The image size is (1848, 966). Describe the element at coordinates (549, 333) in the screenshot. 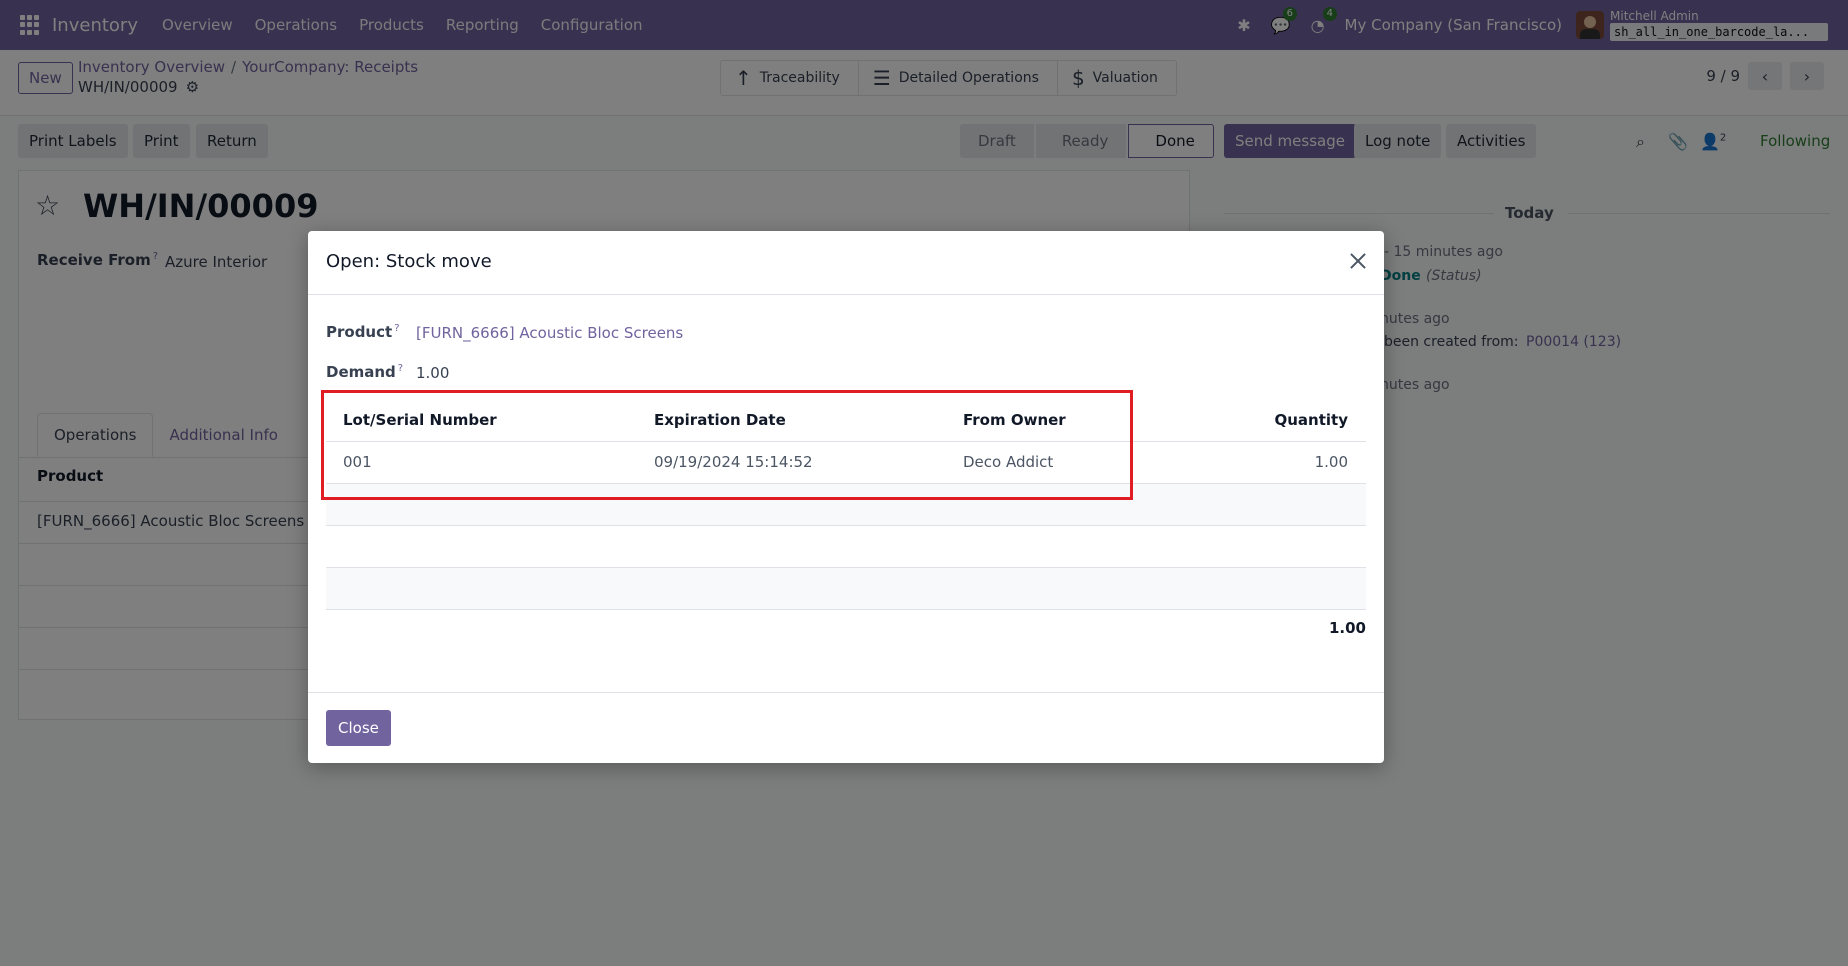

I see `product-value: [FURN_6666] Acoustic Bloc Screens` at that location.